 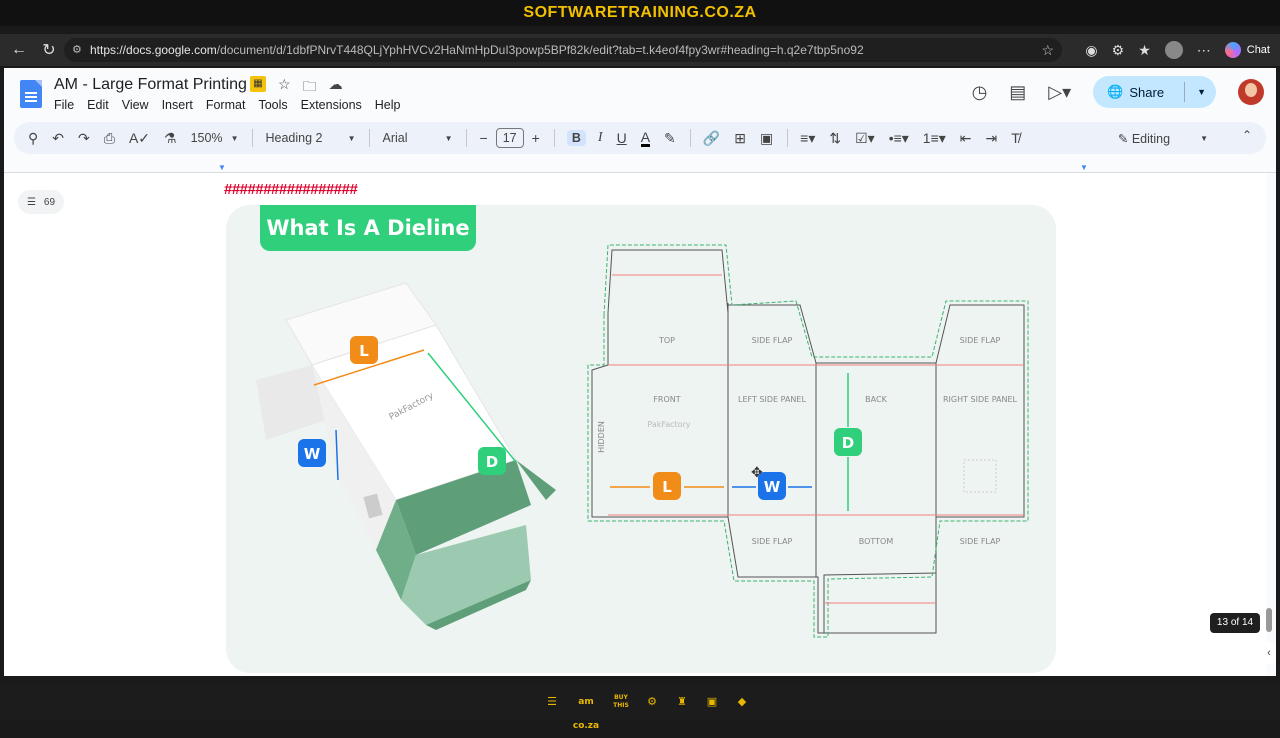 I want to click on copilot-chat-button: Chat, so click(x=1247, y=50).